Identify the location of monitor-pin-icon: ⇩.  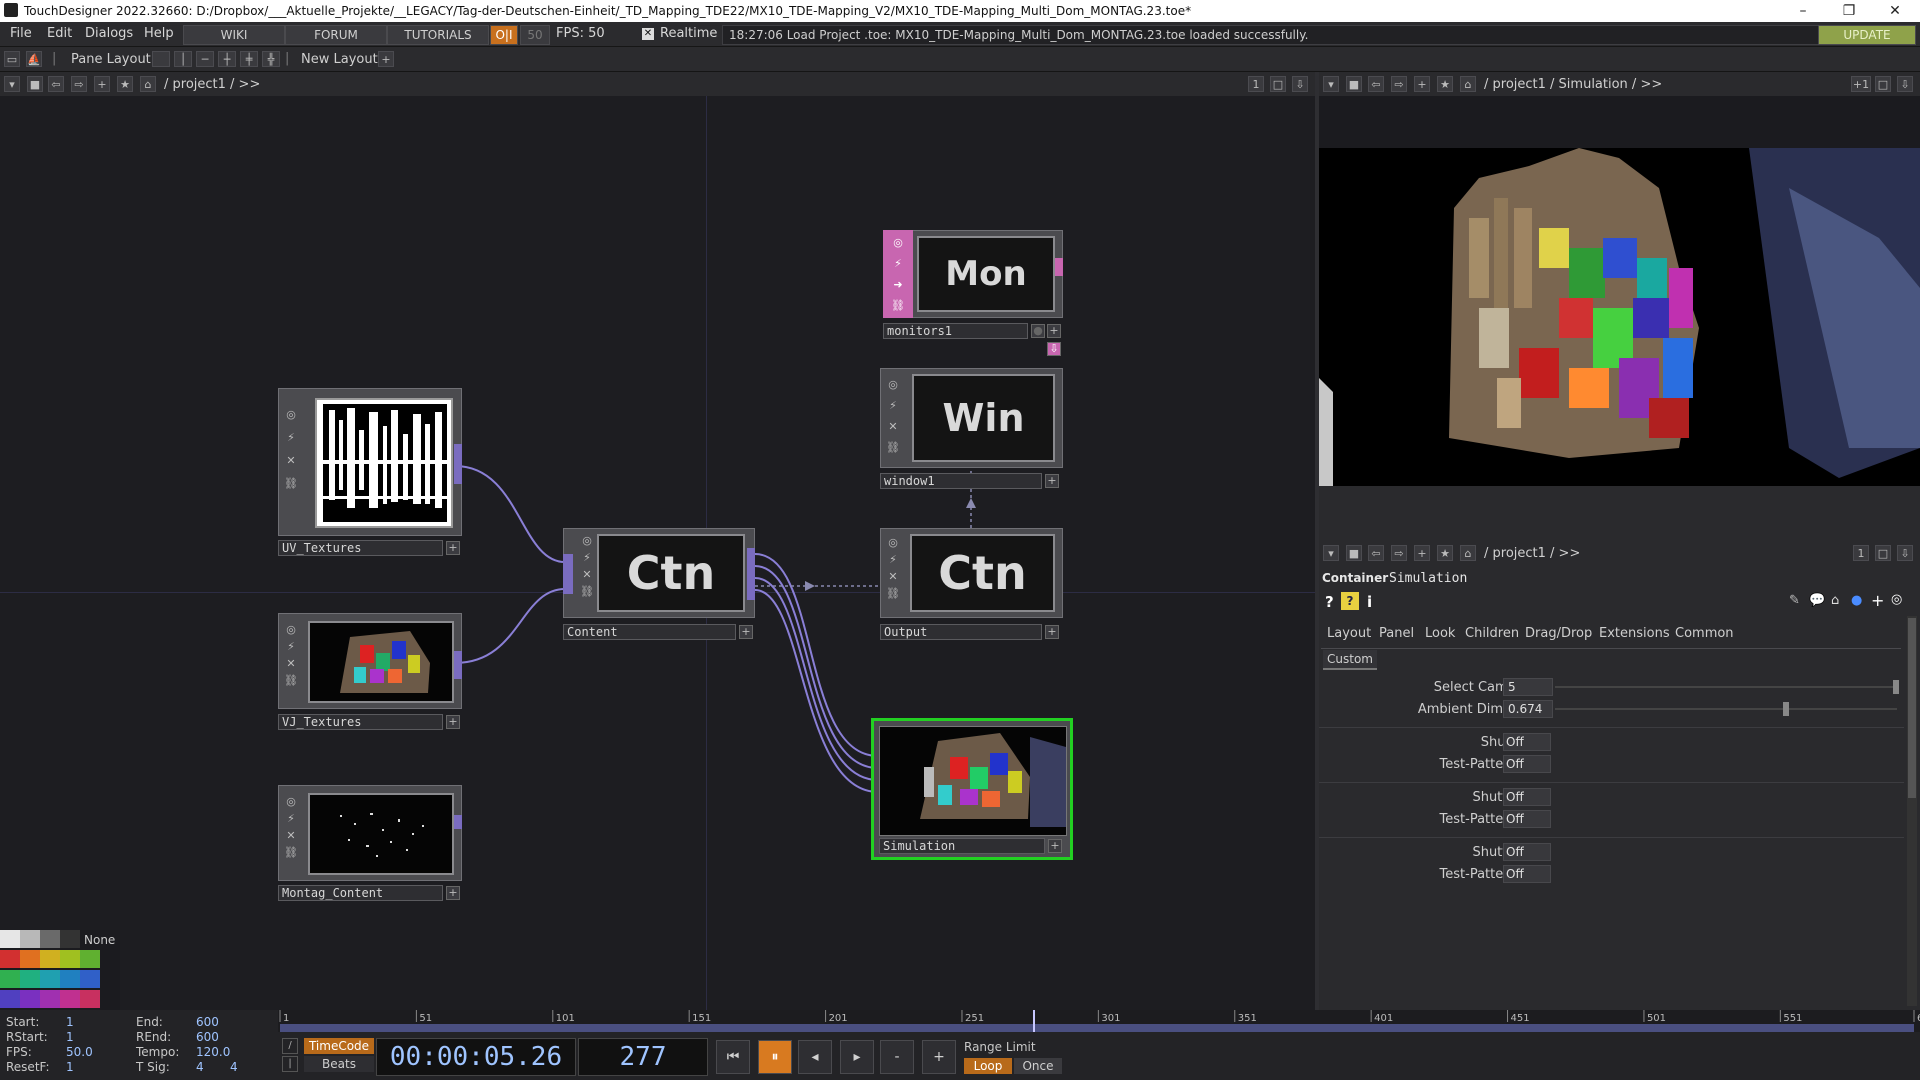
(1054, 349).